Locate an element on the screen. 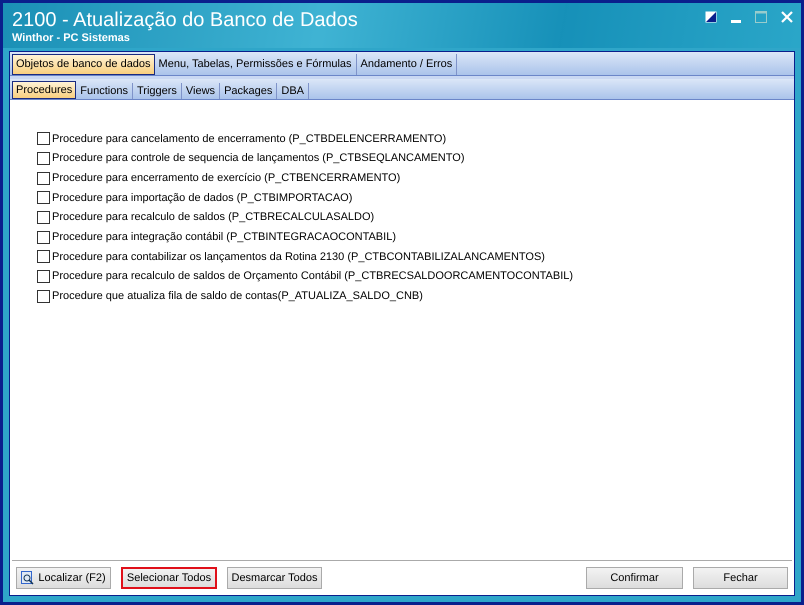  tab: Views is located at coordinates (201, 90).